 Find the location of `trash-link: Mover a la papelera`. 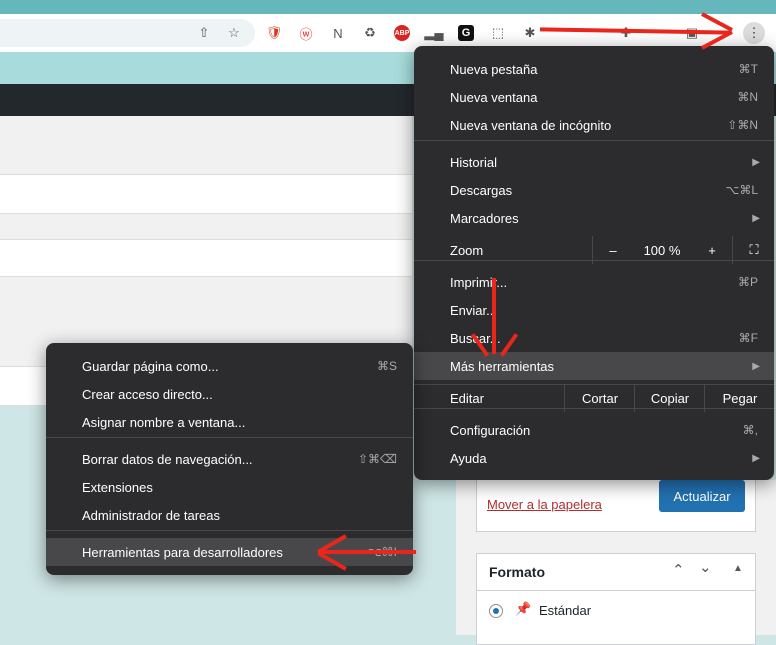

trash-link: Mover a la papelera is located at coordinates (544, 504).